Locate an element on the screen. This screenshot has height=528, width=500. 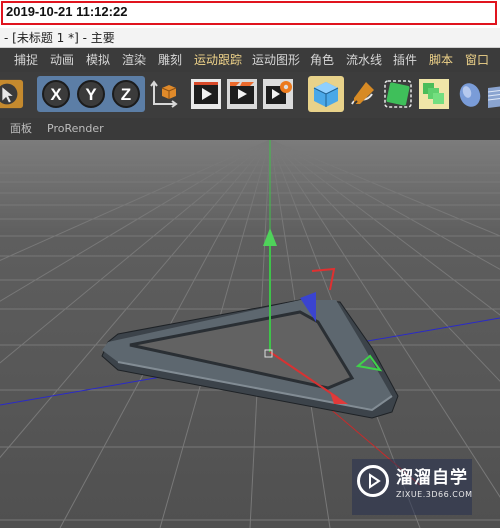
timestamp-text: 2019-10-21 11:12:22 is located at coordinates (67, 11).